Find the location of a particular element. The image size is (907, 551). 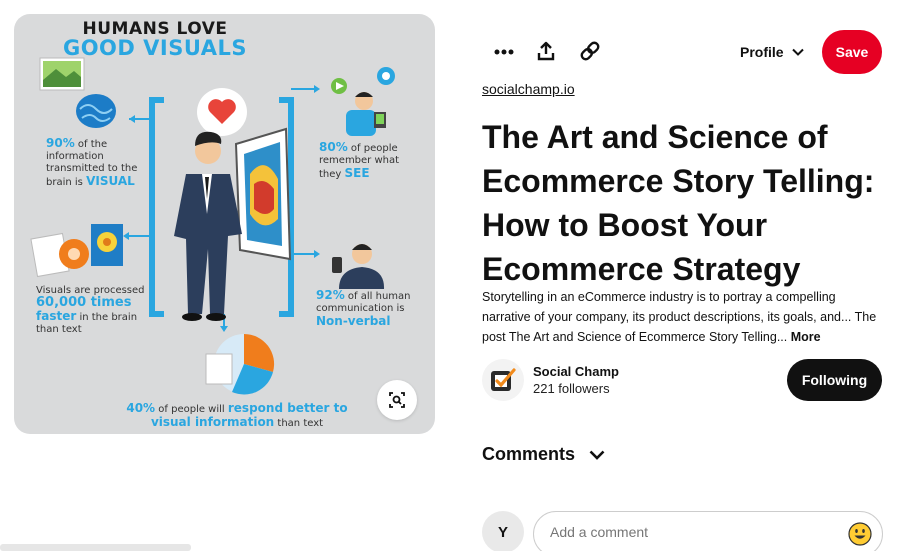

visual-search-icon is located at coordinates (397, 400).